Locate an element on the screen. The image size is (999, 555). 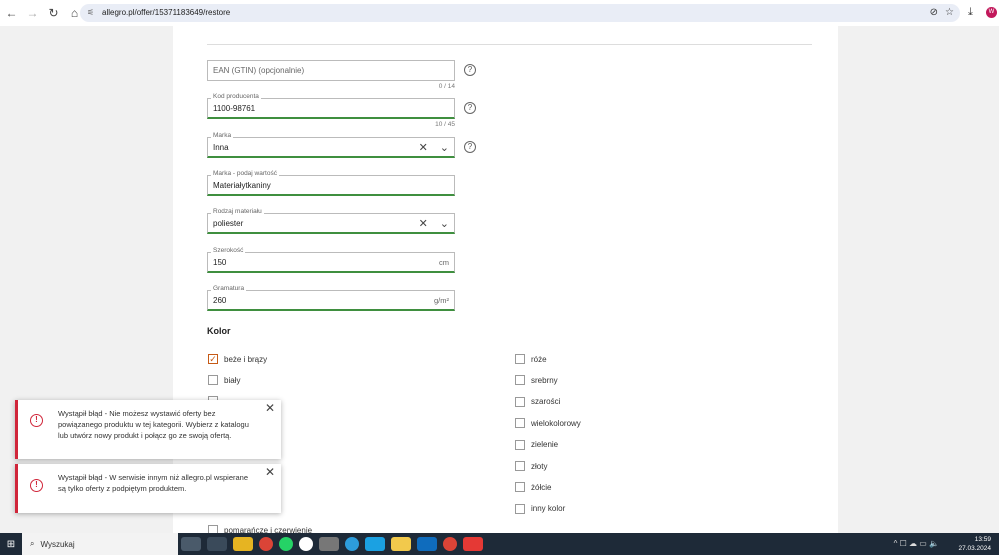
checkbox-label: inny kolor is located at coordinates (548, 509).